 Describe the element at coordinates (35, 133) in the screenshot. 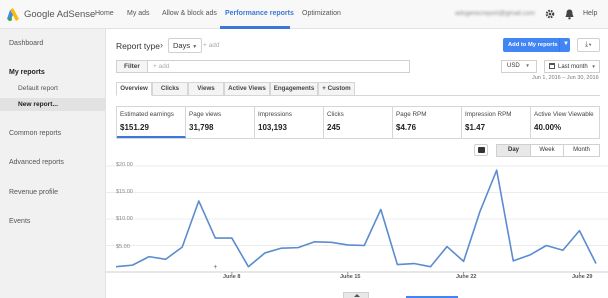

I see `sidebar-item-common-reports: Common reports` at that location.